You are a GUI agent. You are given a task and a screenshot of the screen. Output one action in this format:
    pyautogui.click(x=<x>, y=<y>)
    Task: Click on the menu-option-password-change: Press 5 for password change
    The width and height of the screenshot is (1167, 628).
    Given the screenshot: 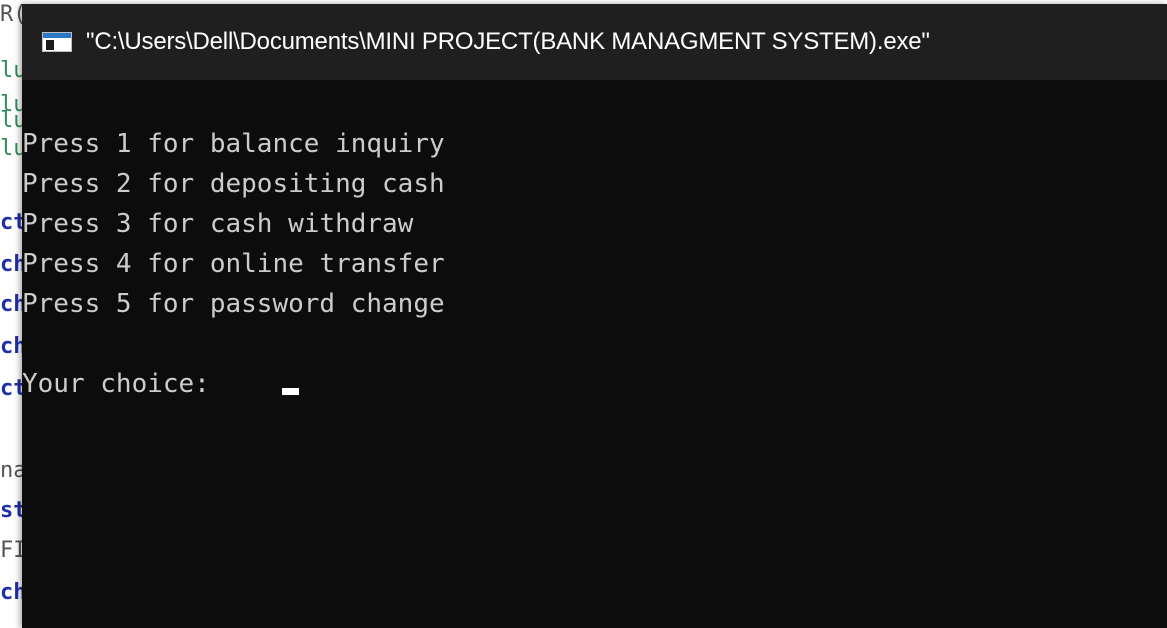 What is the action you would take?
    pyautogui.click(x=233, y=304)
    